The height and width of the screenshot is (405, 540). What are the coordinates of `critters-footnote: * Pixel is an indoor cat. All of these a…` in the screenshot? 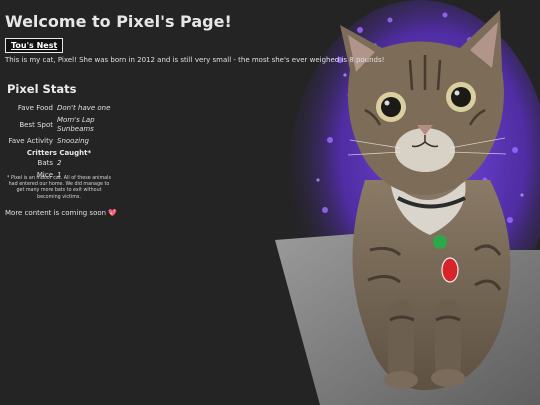 It's located at (59, 188).